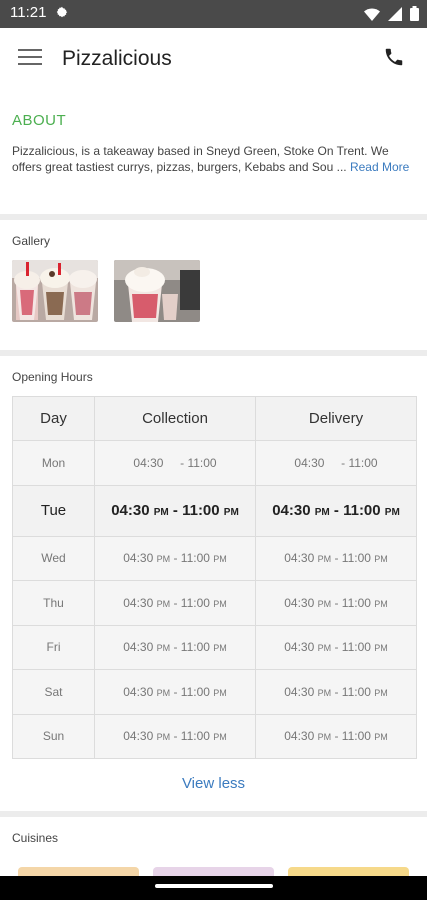 Image resolution: width=427 pixels, height=900 pixels. What do you see at coordinates (379, 167) in the screenshot?
I see `read-more-link: Read More` at bounding box center [379, 167].